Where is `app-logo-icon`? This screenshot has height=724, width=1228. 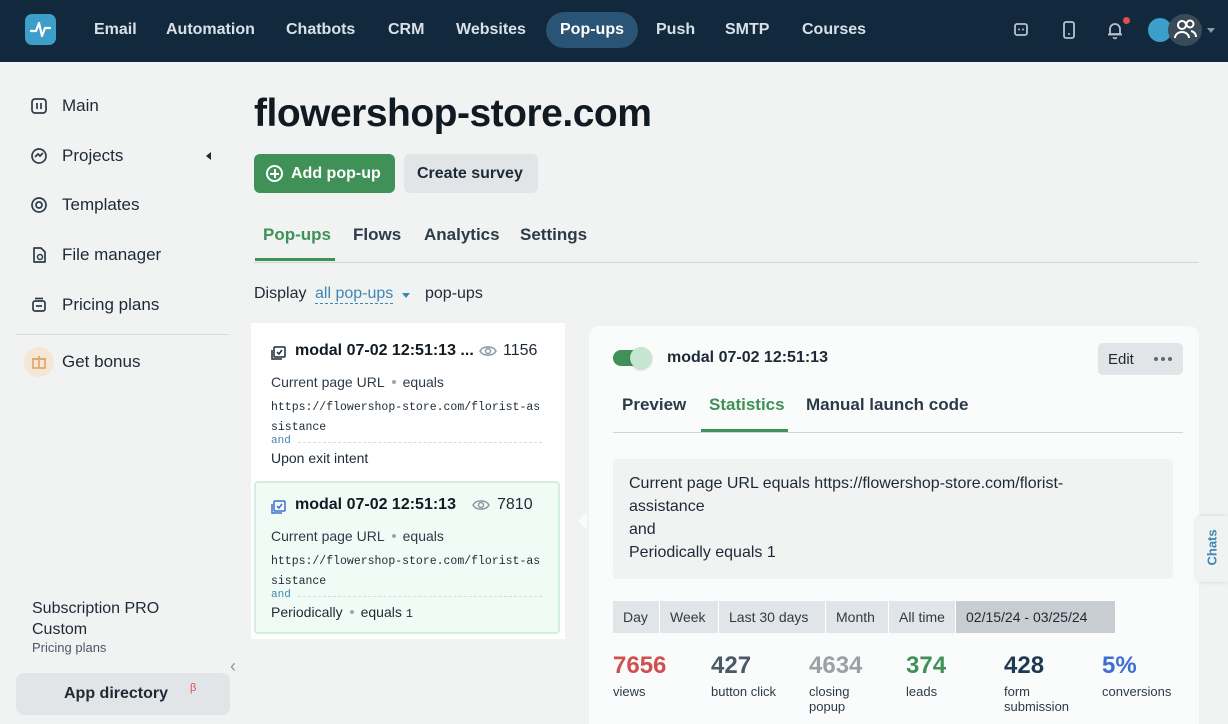 app-logo-icon is located at coordinates (40, 29).